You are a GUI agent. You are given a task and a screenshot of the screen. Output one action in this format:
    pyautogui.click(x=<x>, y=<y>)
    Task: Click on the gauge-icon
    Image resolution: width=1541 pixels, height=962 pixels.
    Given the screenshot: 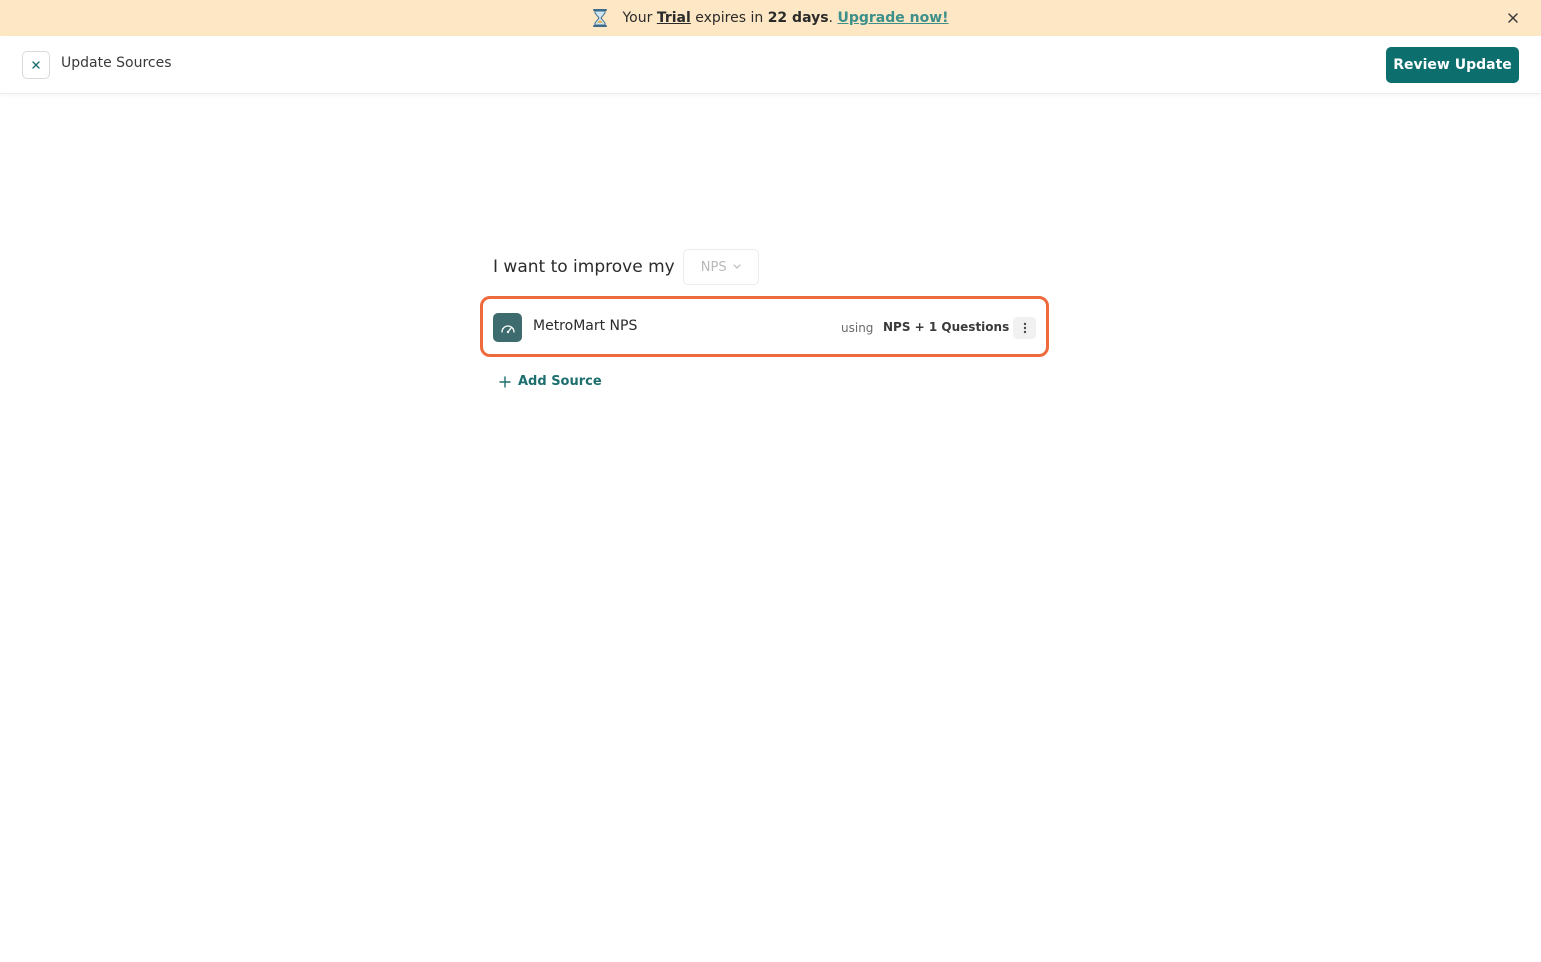 What is the action you would take?
    pyautogui.click(x=507, y=328)
    